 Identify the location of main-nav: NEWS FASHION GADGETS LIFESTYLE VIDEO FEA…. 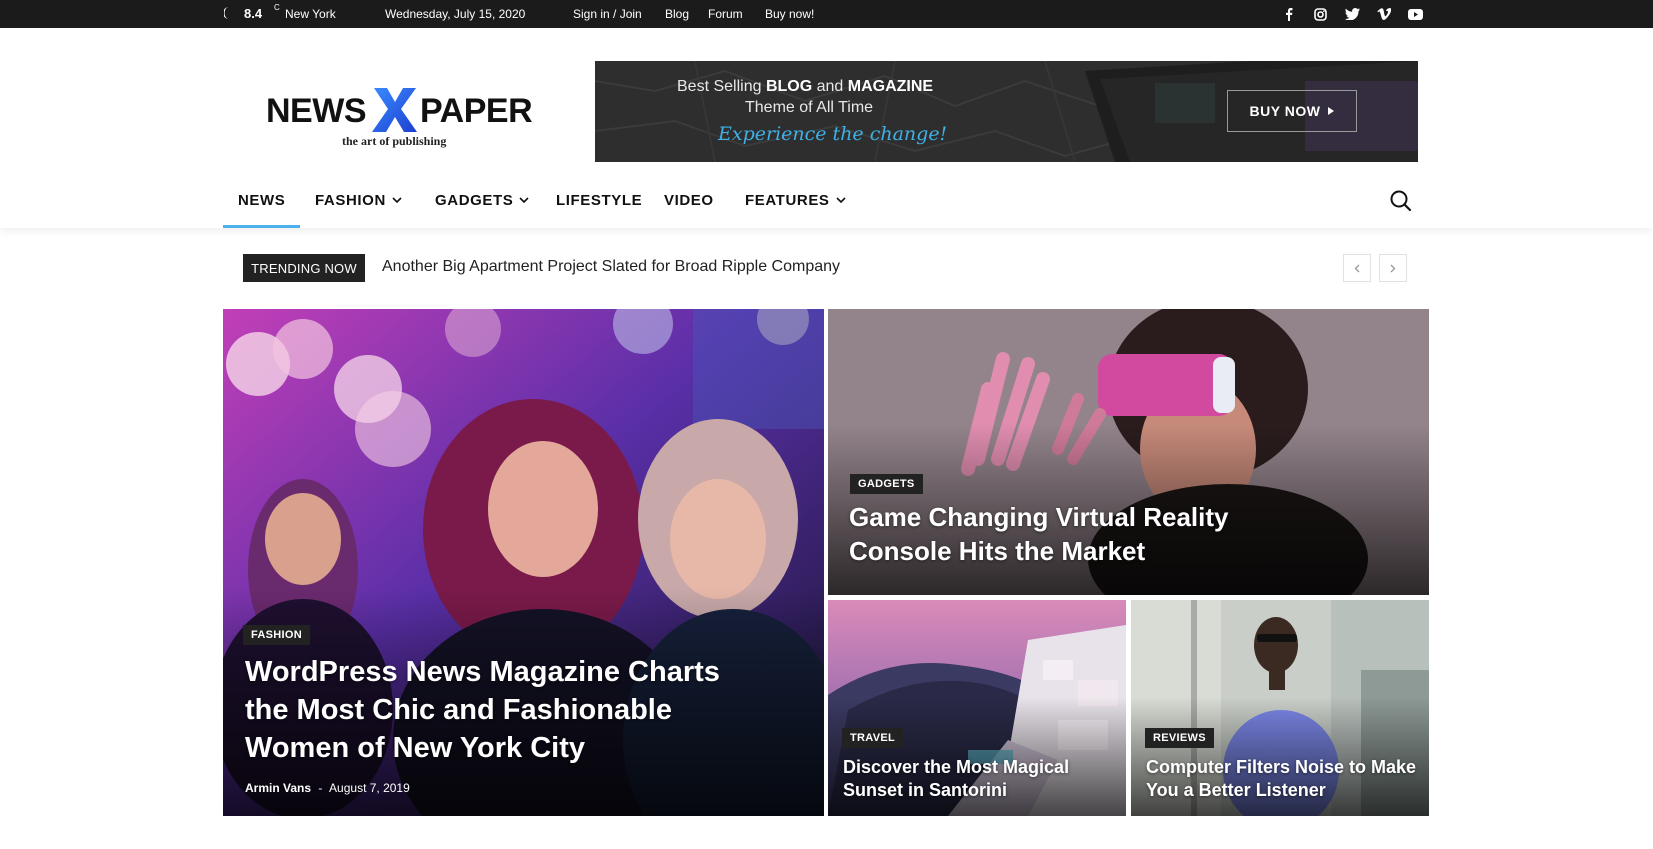
(826, 200).